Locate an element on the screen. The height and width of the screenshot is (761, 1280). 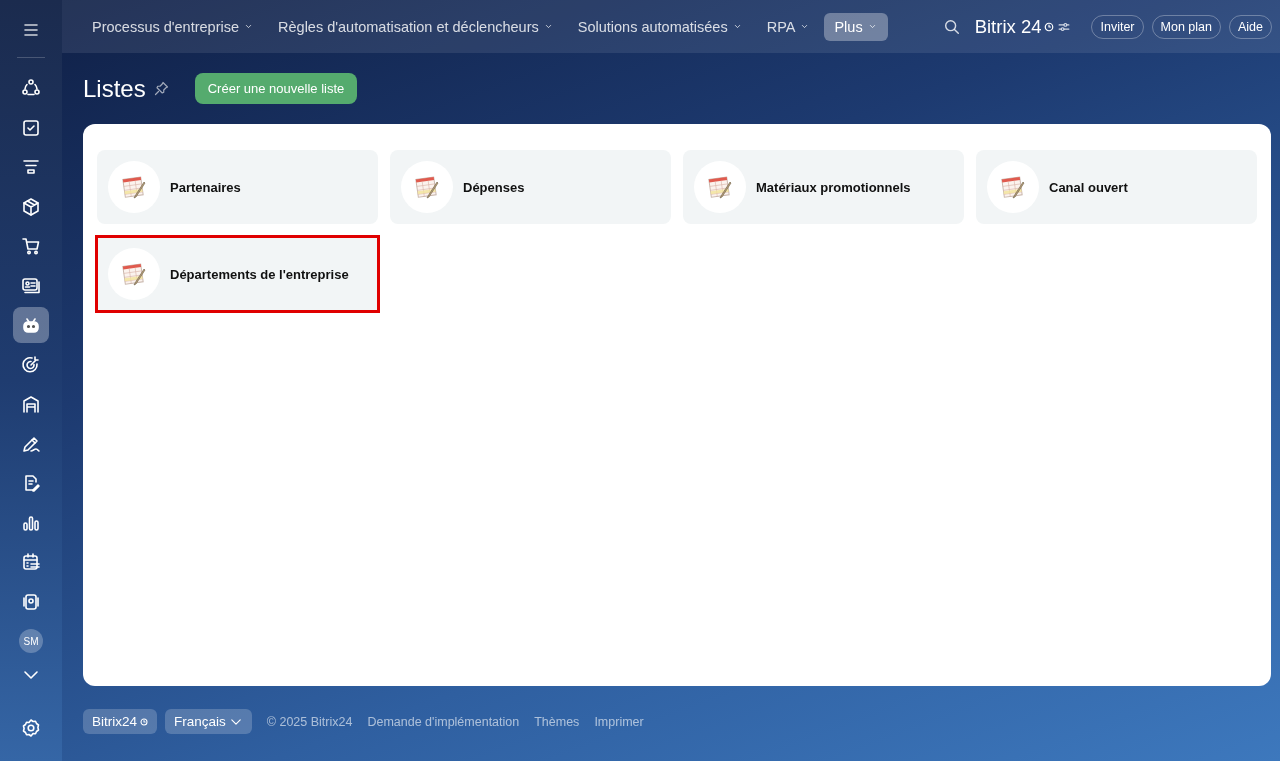
cart-icon is located at coordinates (31, 246).